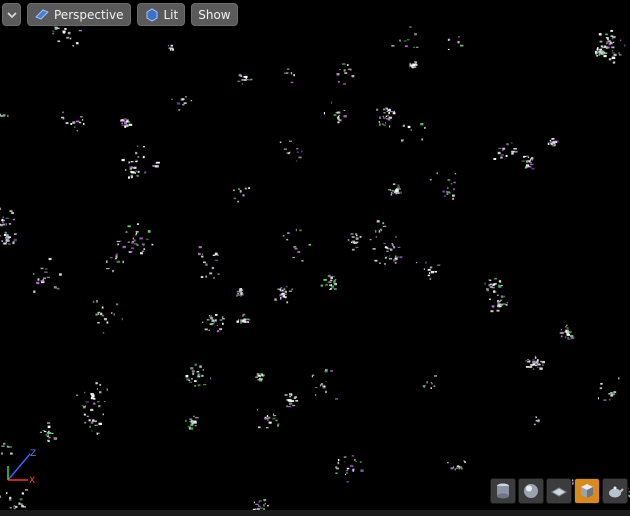 This screenshot has width=630, height=516. What do you see at coordinates (503, 491) in the screenshot?
I see `cylinder-view-button` at bounding box center [503, 491].